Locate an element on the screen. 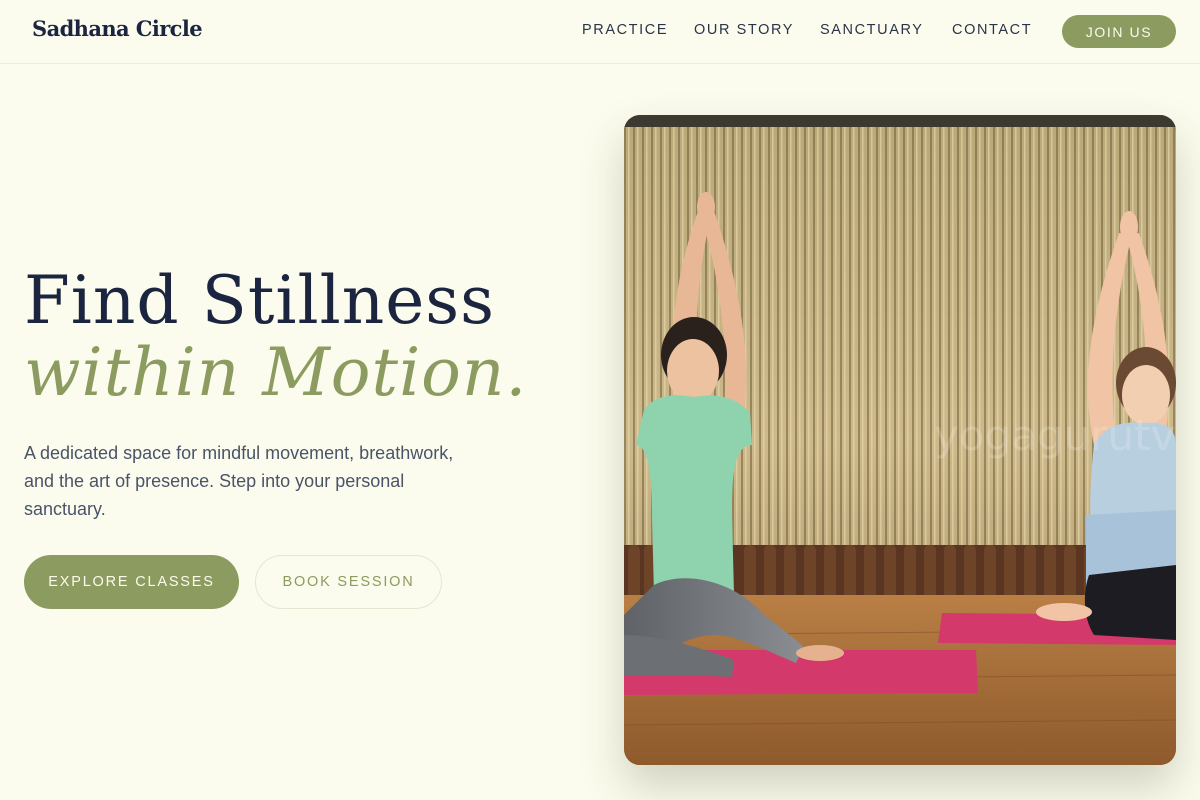 This screenshot has height=800, width=1200. image-watermark: yogagurutvork is located at coordinates (1055, 435).